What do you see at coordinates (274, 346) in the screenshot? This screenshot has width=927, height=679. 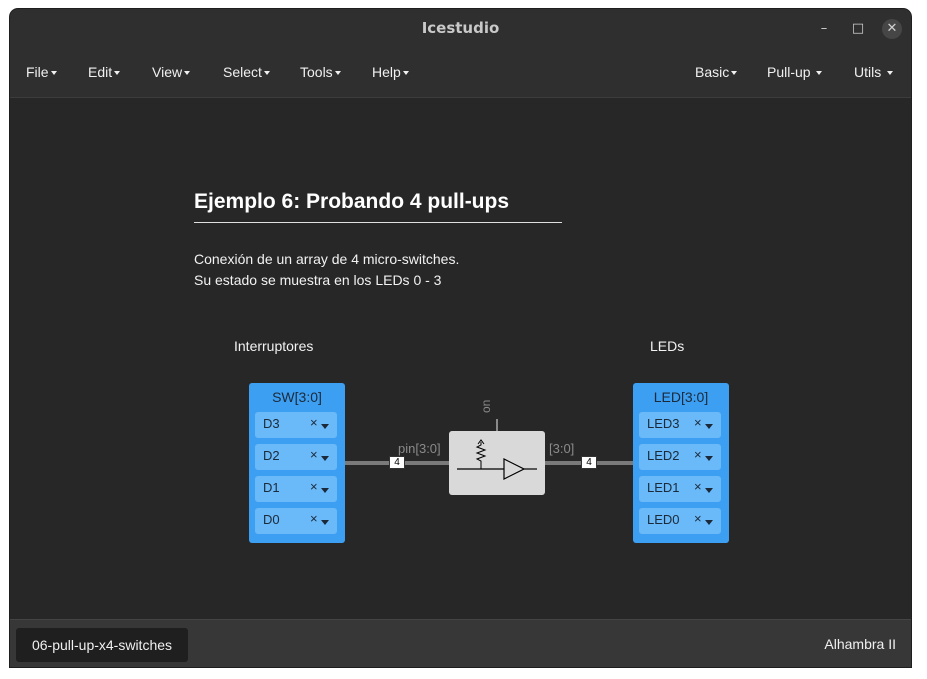 I see `switches-label: Interruptores` at bounding box center [274, 346].